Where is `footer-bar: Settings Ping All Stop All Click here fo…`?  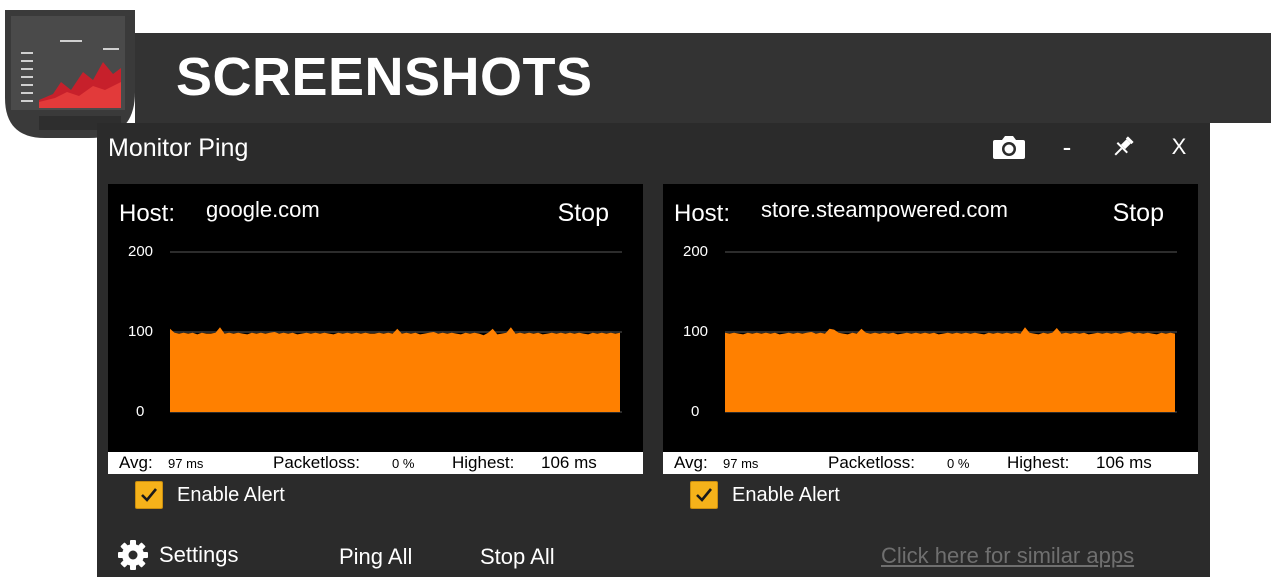 footer-bar: Settings Ping All Stop All Click here fo… is located at coordinates (653, 554).